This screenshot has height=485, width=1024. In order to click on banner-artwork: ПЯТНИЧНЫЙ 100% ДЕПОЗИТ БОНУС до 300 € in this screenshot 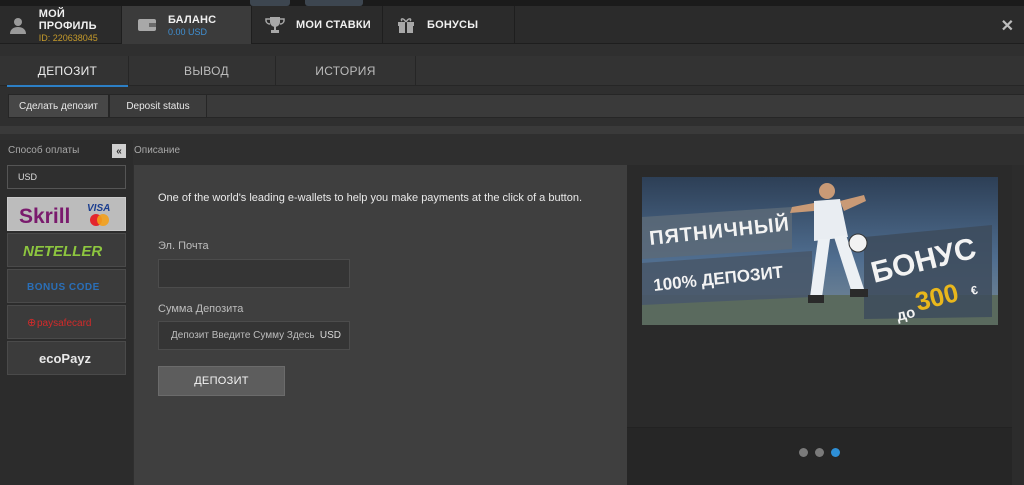, I will do `click(820, 251)`.